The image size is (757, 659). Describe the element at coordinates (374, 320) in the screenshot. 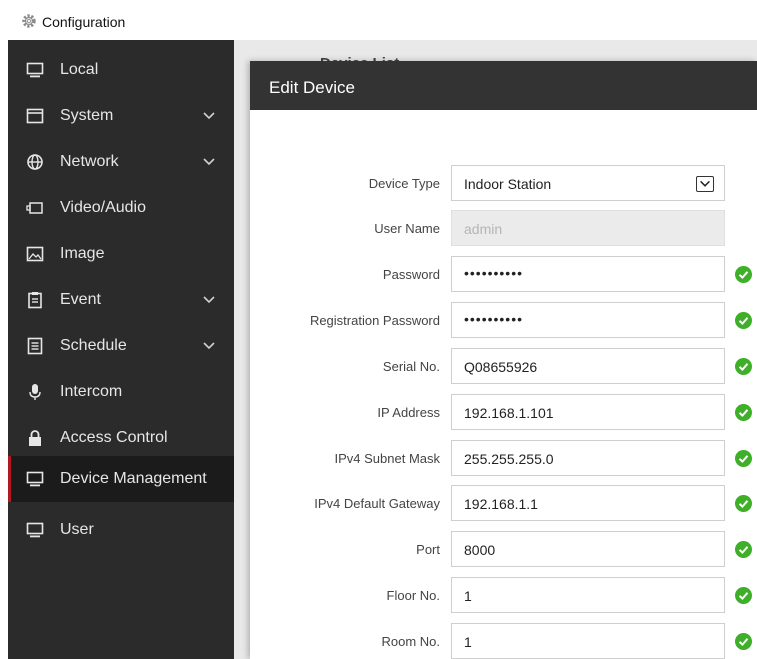

I see `field-label: Registration Password` at that location.